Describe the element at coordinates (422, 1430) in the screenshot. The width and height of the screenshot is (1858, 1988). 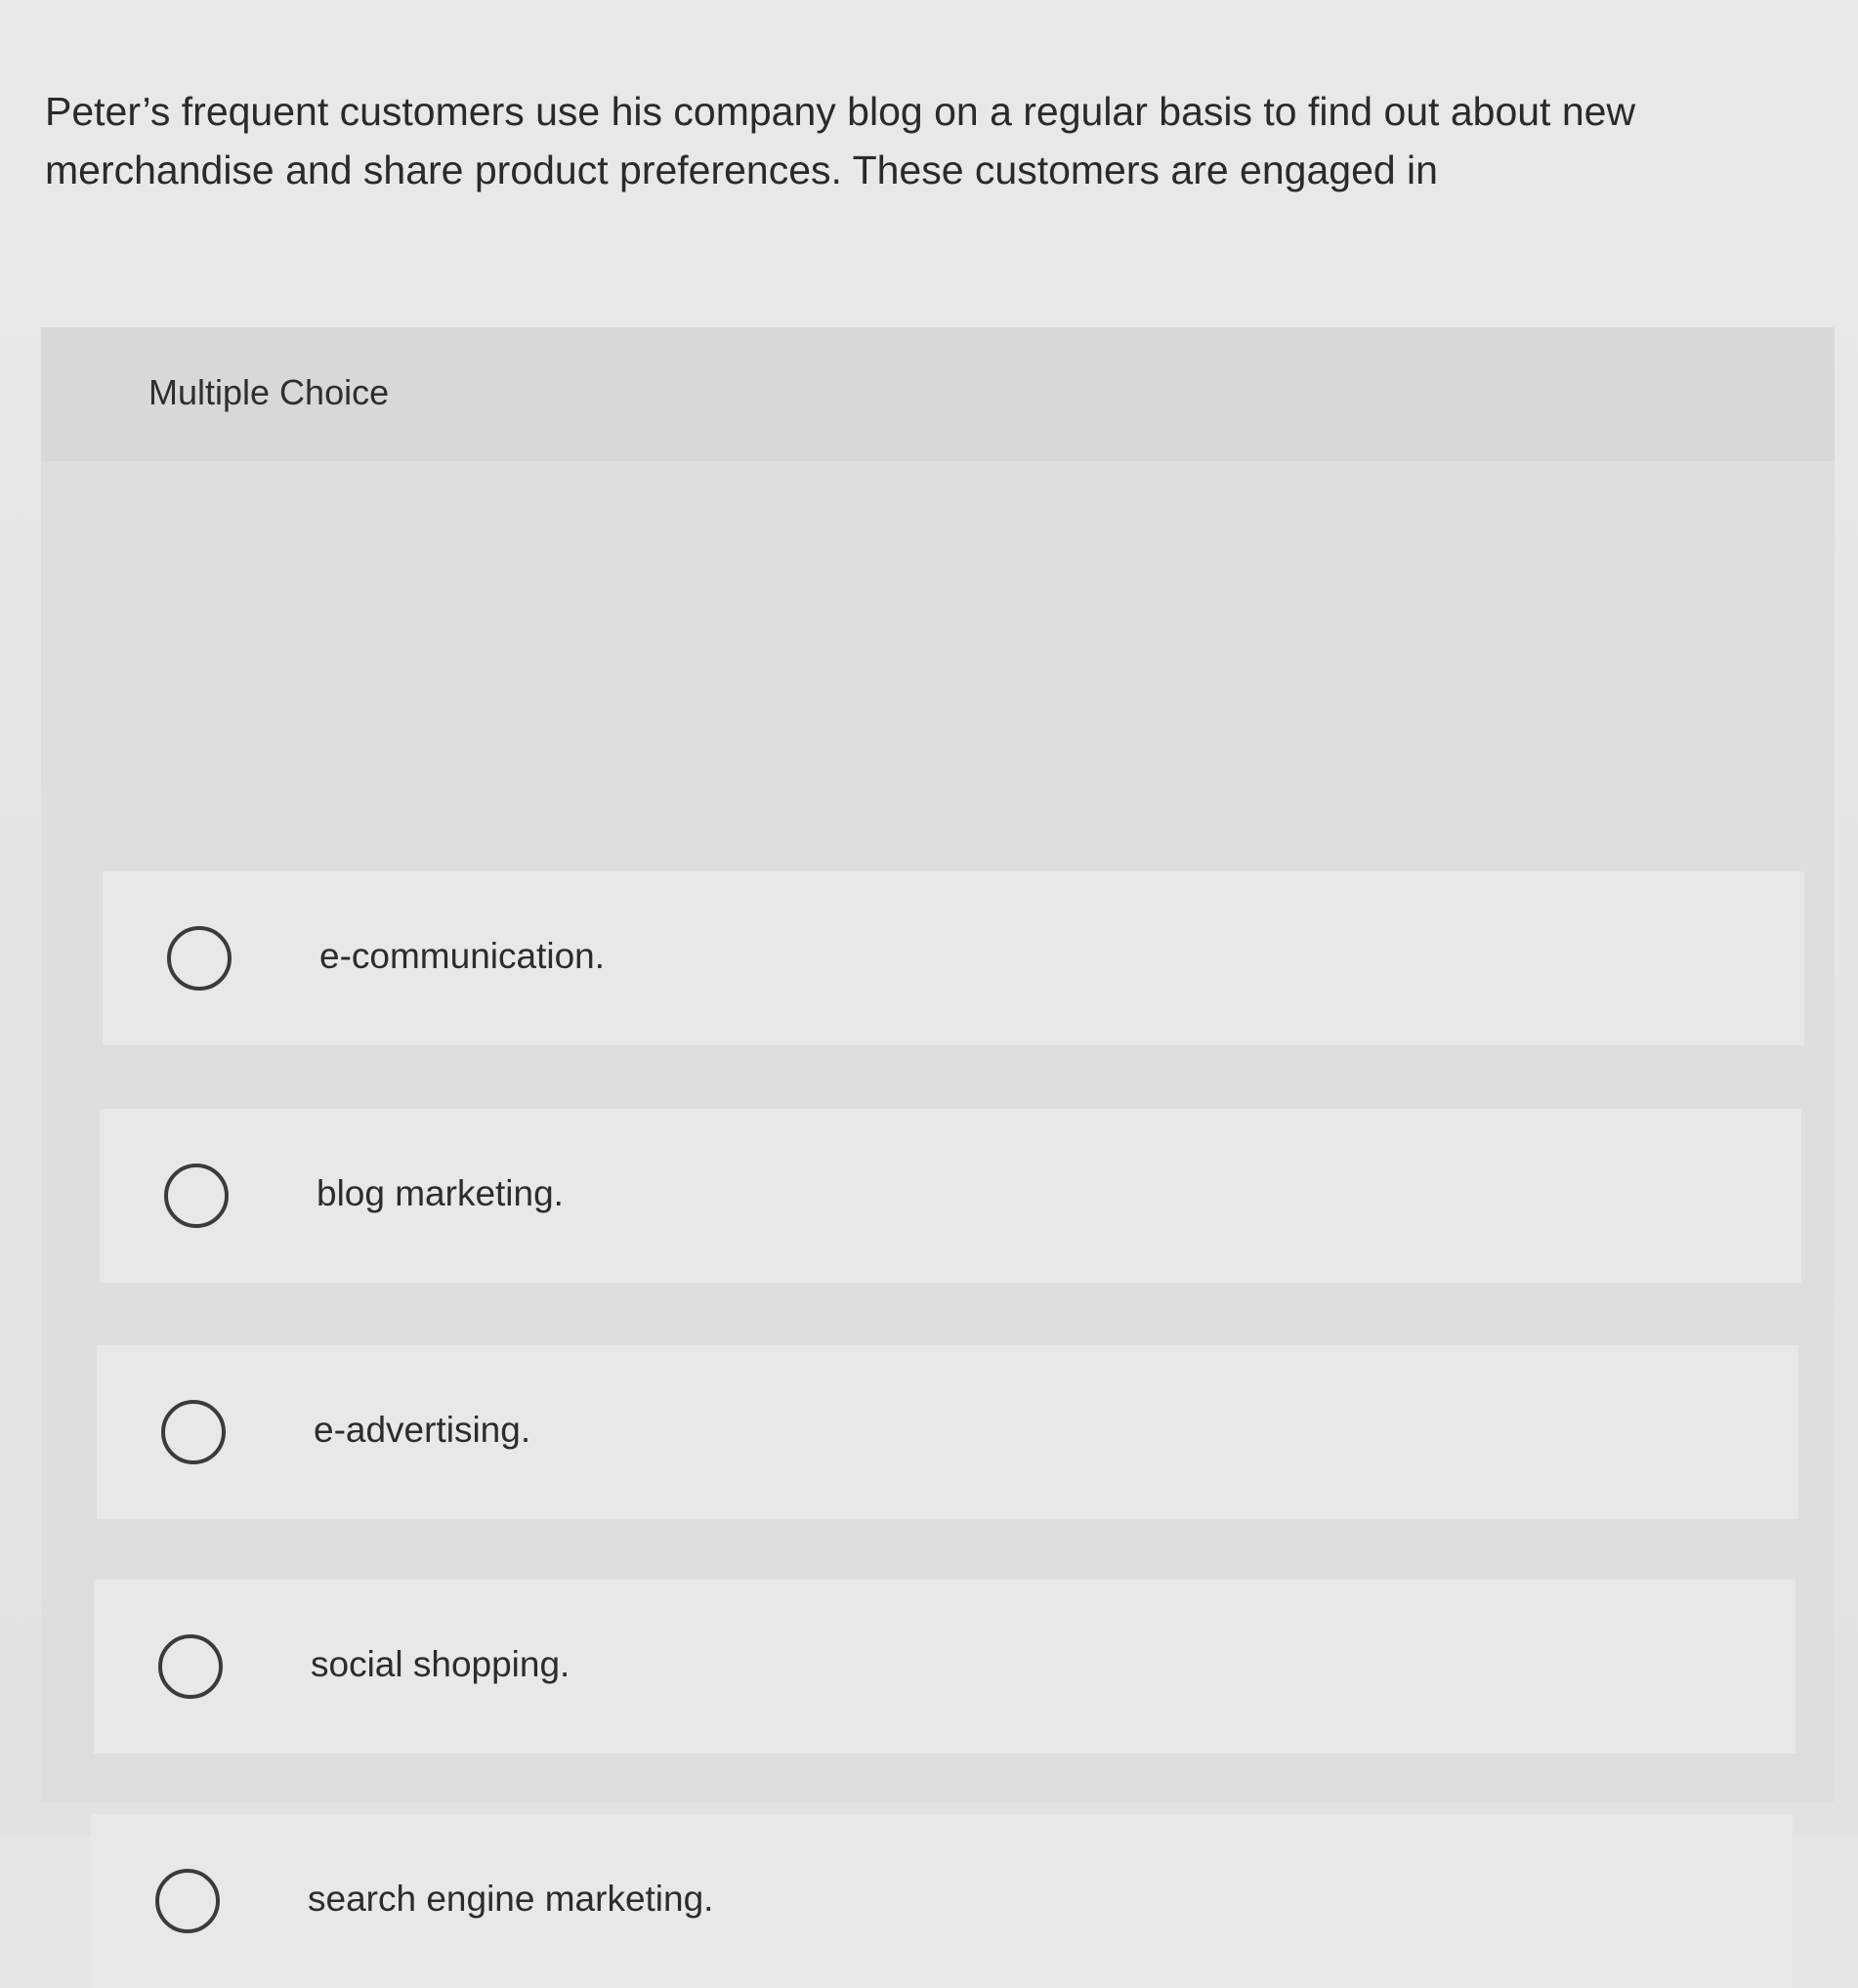
I see `option-label: e-advertising.` at that location.